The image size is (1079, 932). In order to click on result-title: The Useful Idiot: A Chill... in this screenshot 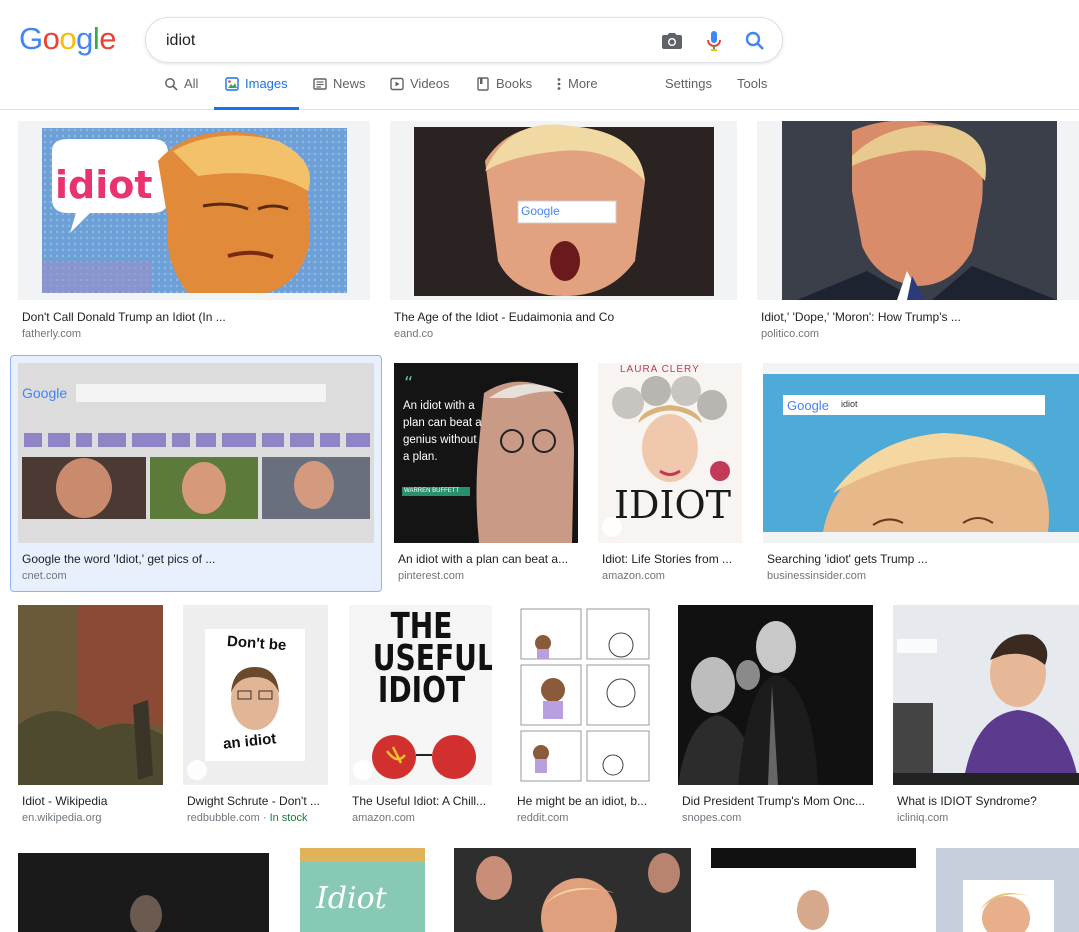, I will do `click(421, 801)`.